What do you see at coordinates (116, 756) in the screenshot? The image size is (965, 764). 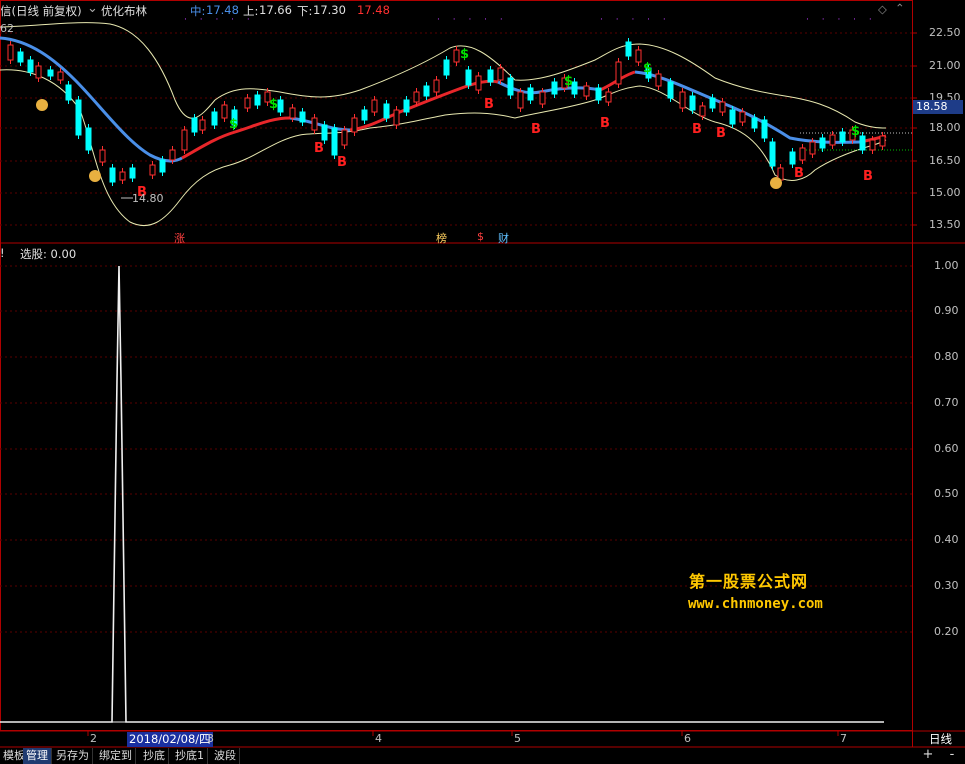 I see `tab-bind-to: 绑定到` at bounding box center [116, 756].